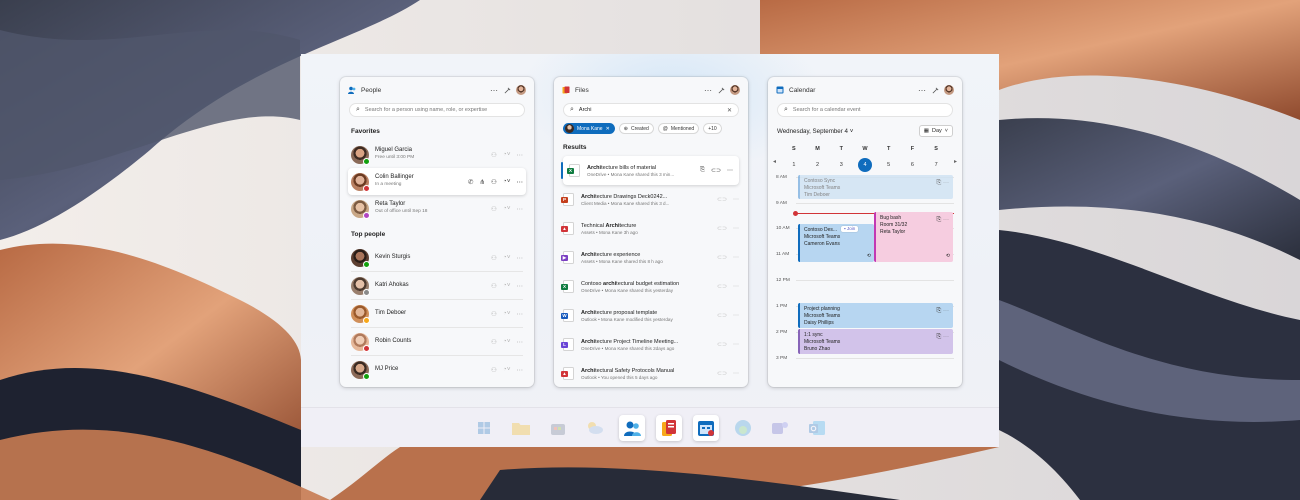 This screenshot has height=500, width=1300. What do you see at coordinates (865, 110) in the screenshot?
I see `calendar-search-input: ⌕ Search for a calendar event` at bounding box center [865, 110].